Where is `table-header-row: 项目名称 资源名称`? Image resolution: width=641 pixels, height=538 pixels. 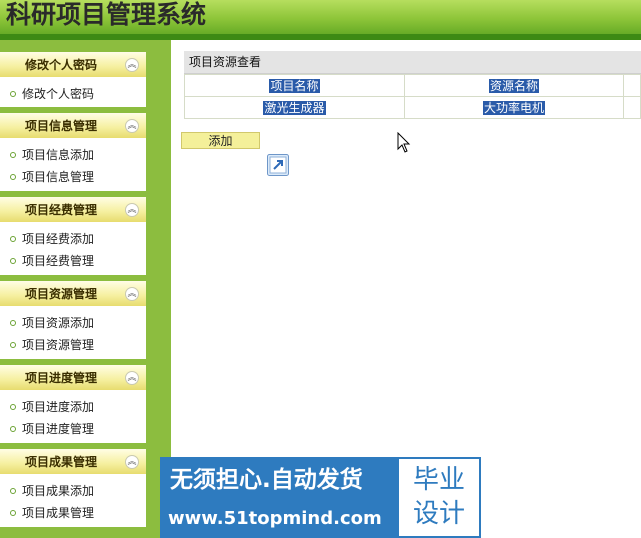
table-header-row: 项目名称 资源名称 is located at coordinates (412, 85).